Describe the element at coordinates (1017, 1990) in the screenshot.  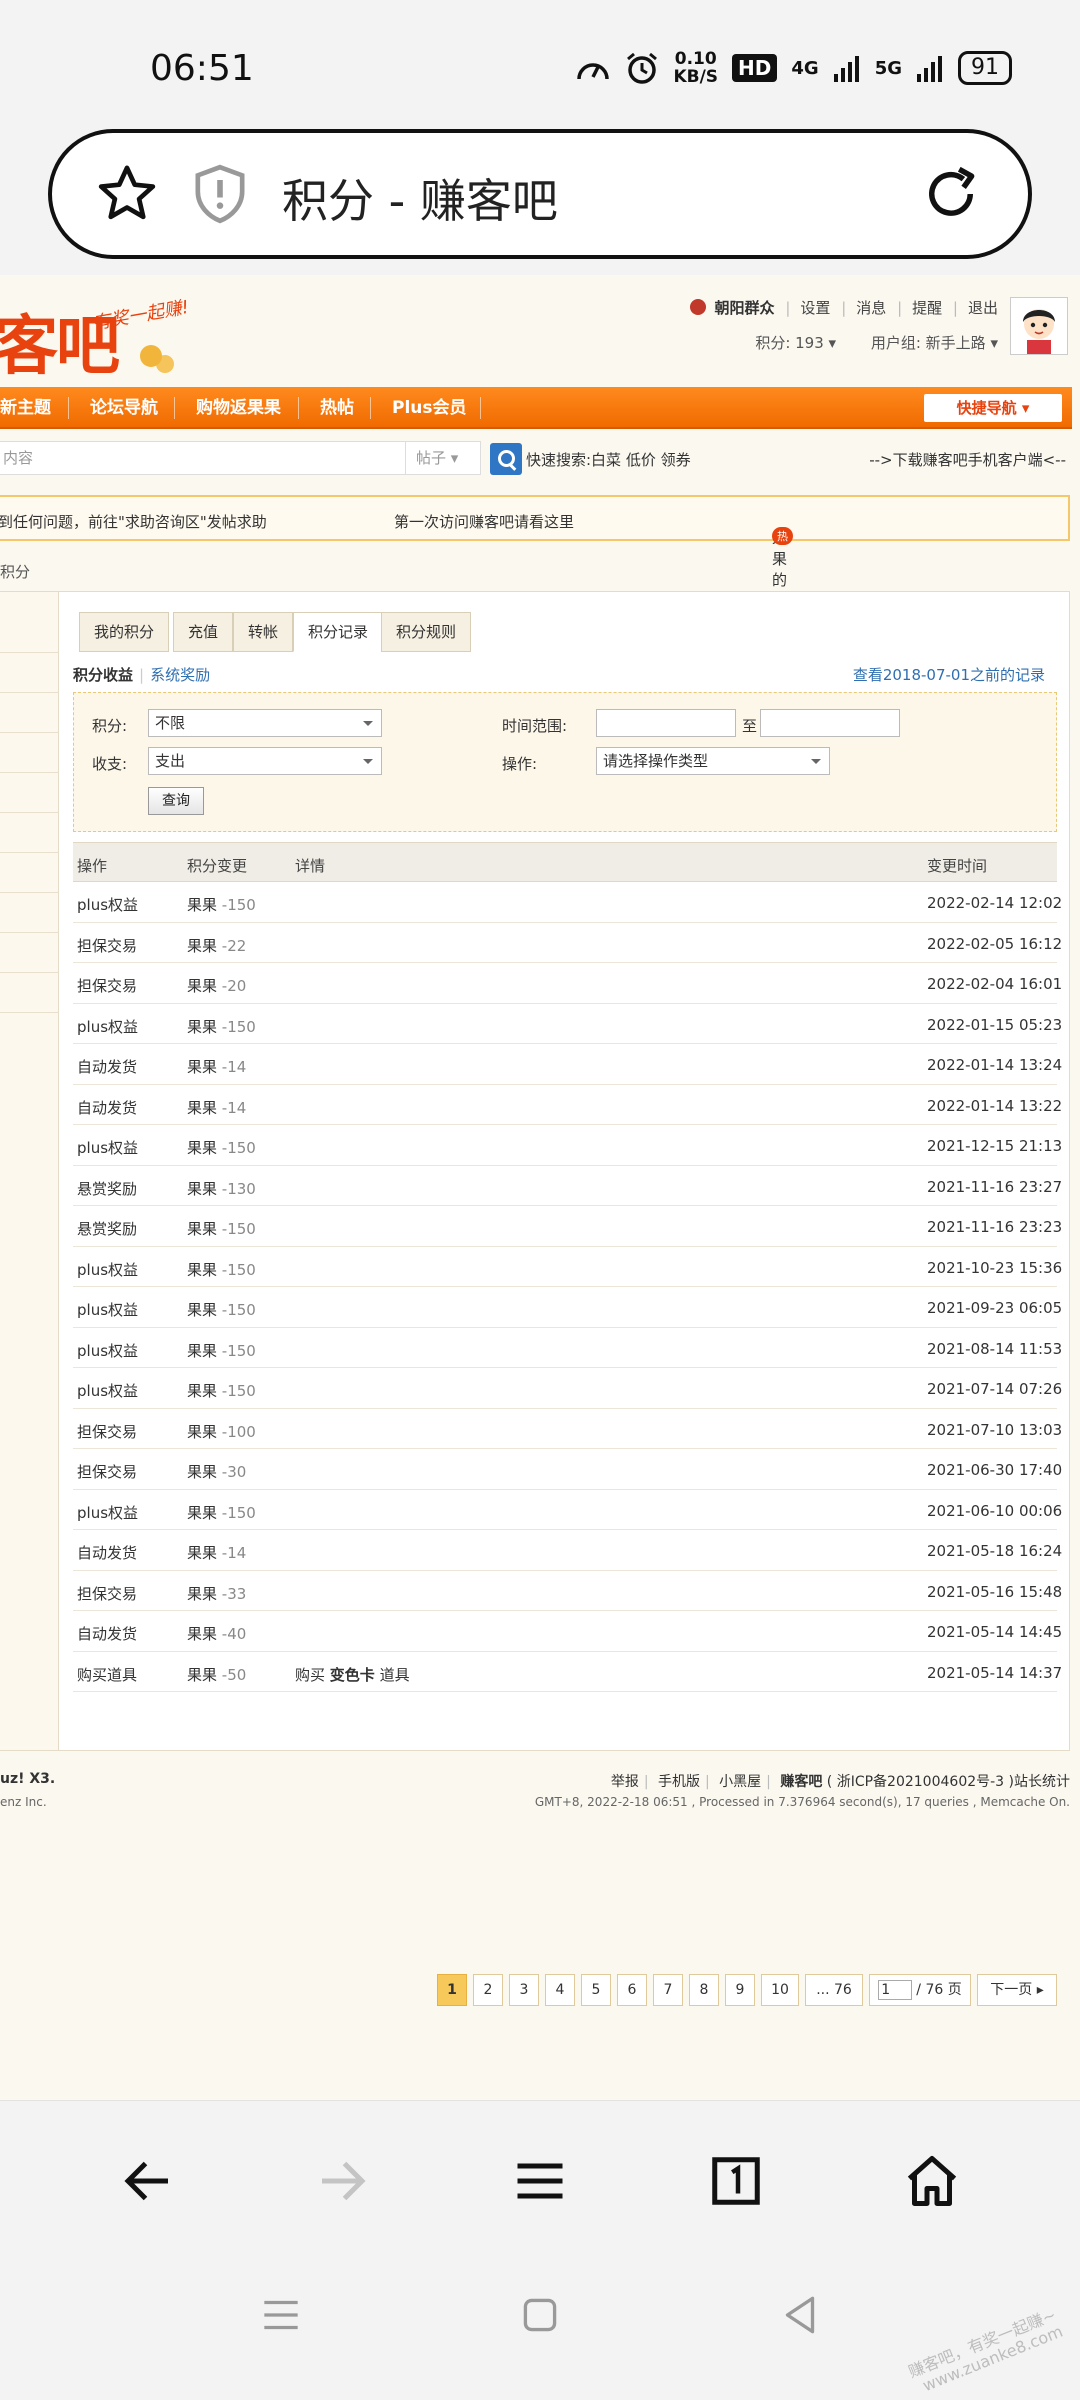
I see `next-page-button: 下一页 ▸` at that location.